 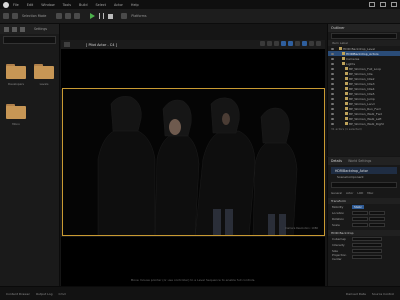 What do you see at coordinates (67, 44) in the screenshot?
I see `viewport-menu-icon` at bounding box center [67, 44].